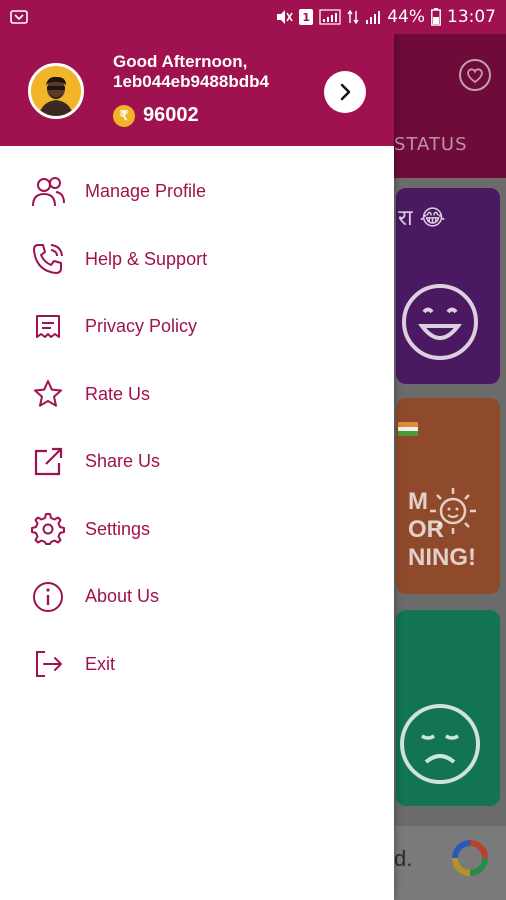  Describe the element at coordinates (353, 17) in the screenshot. I see `data-arrows-icon` at that location.